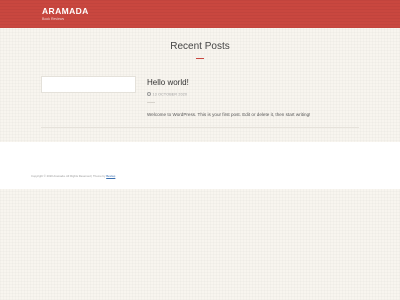  I want to click on site-title: ARAMADA, so click(65, 11).